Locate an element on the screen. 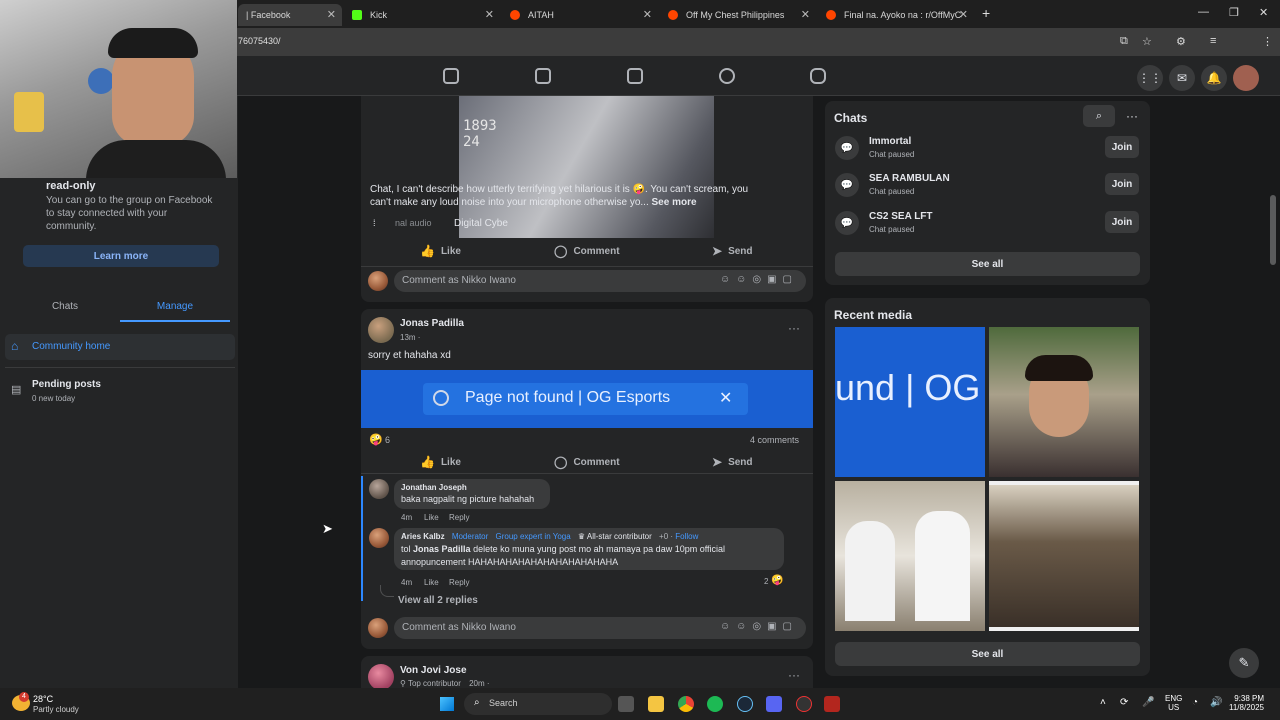 The width and height of the screenshot is (1280, 720). chevron-up-icon: ˄ is located at coordinates (1103, 702).